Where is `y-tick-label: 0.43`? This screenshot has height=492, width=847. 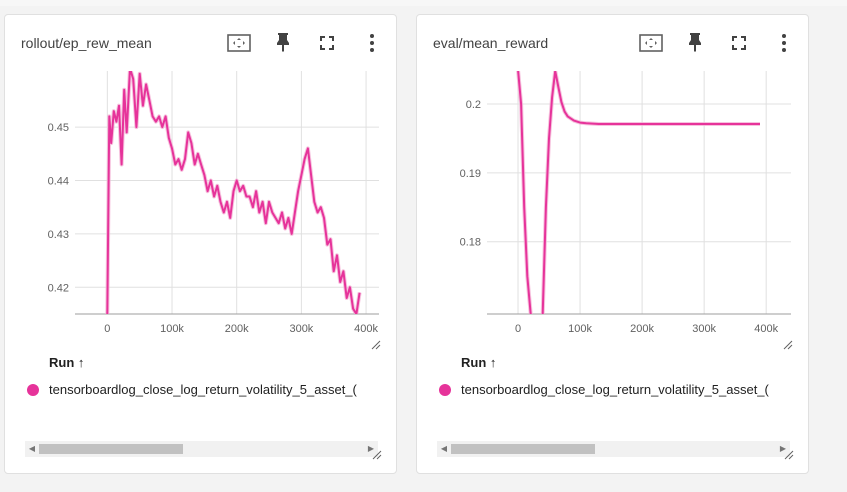 y-tick-label: 0.43 is located at coordinates (58, 235).